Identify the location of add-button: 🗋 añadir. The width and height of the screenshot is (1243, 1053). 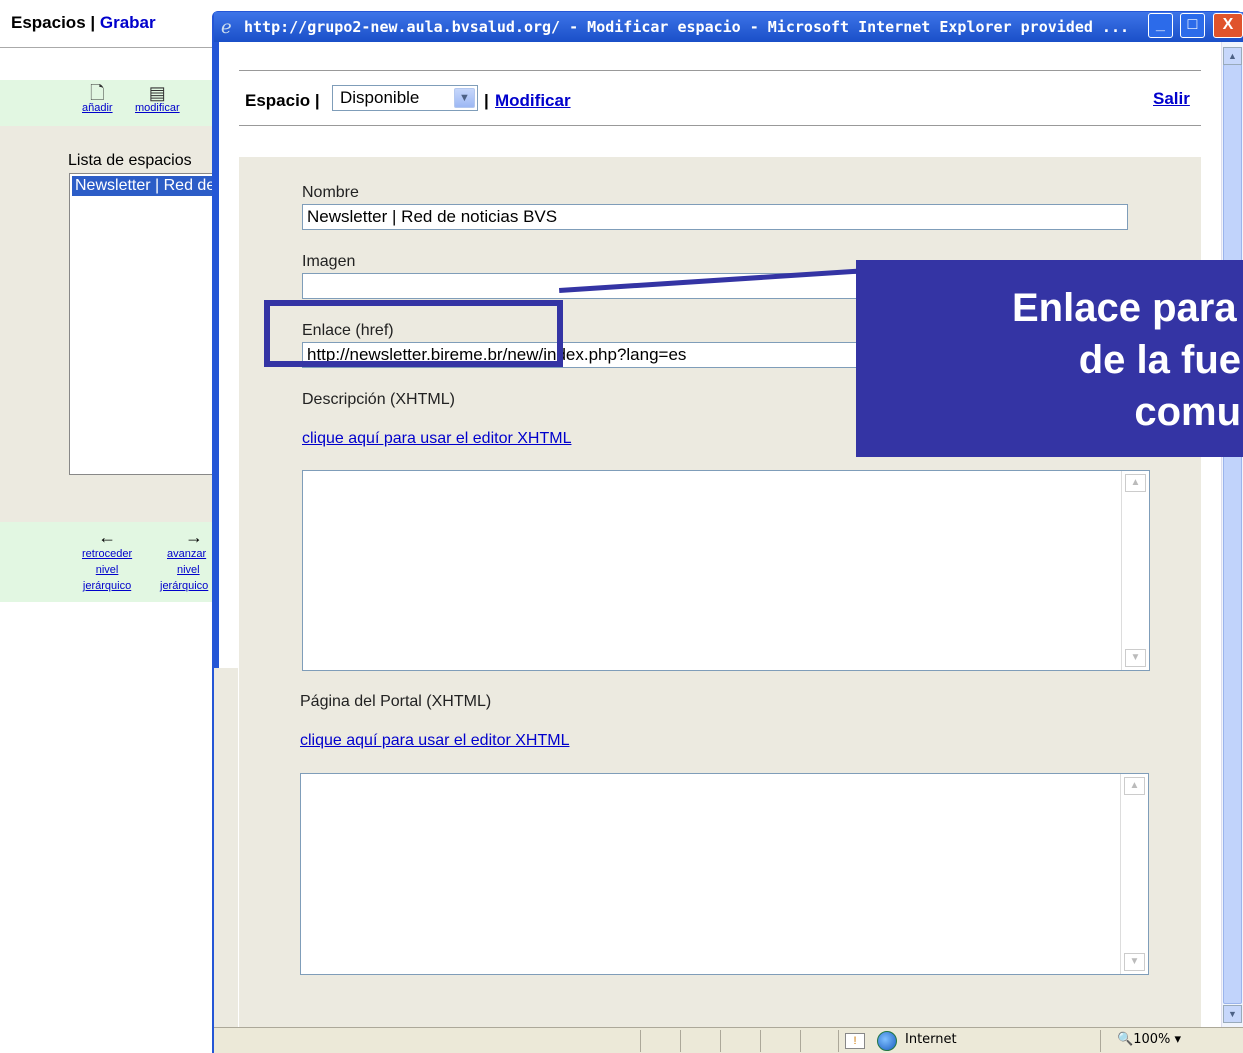
(97, 99).